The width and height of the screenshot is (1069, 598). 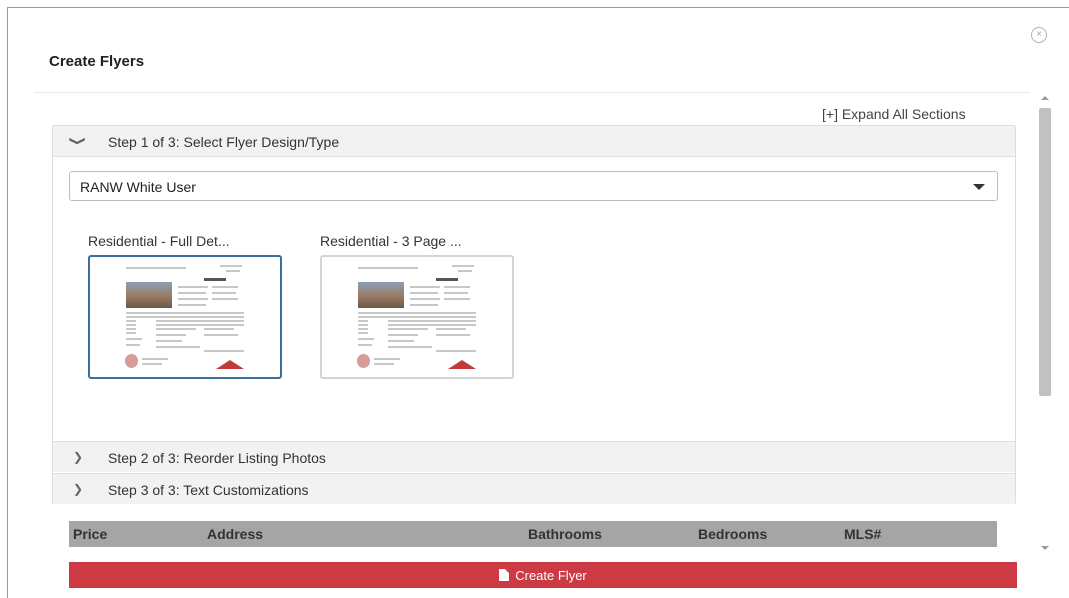 I want to click on step-2-header: ❯ Step 2 of 3: Reorder Listing Photos, so click(x=534, y=456).